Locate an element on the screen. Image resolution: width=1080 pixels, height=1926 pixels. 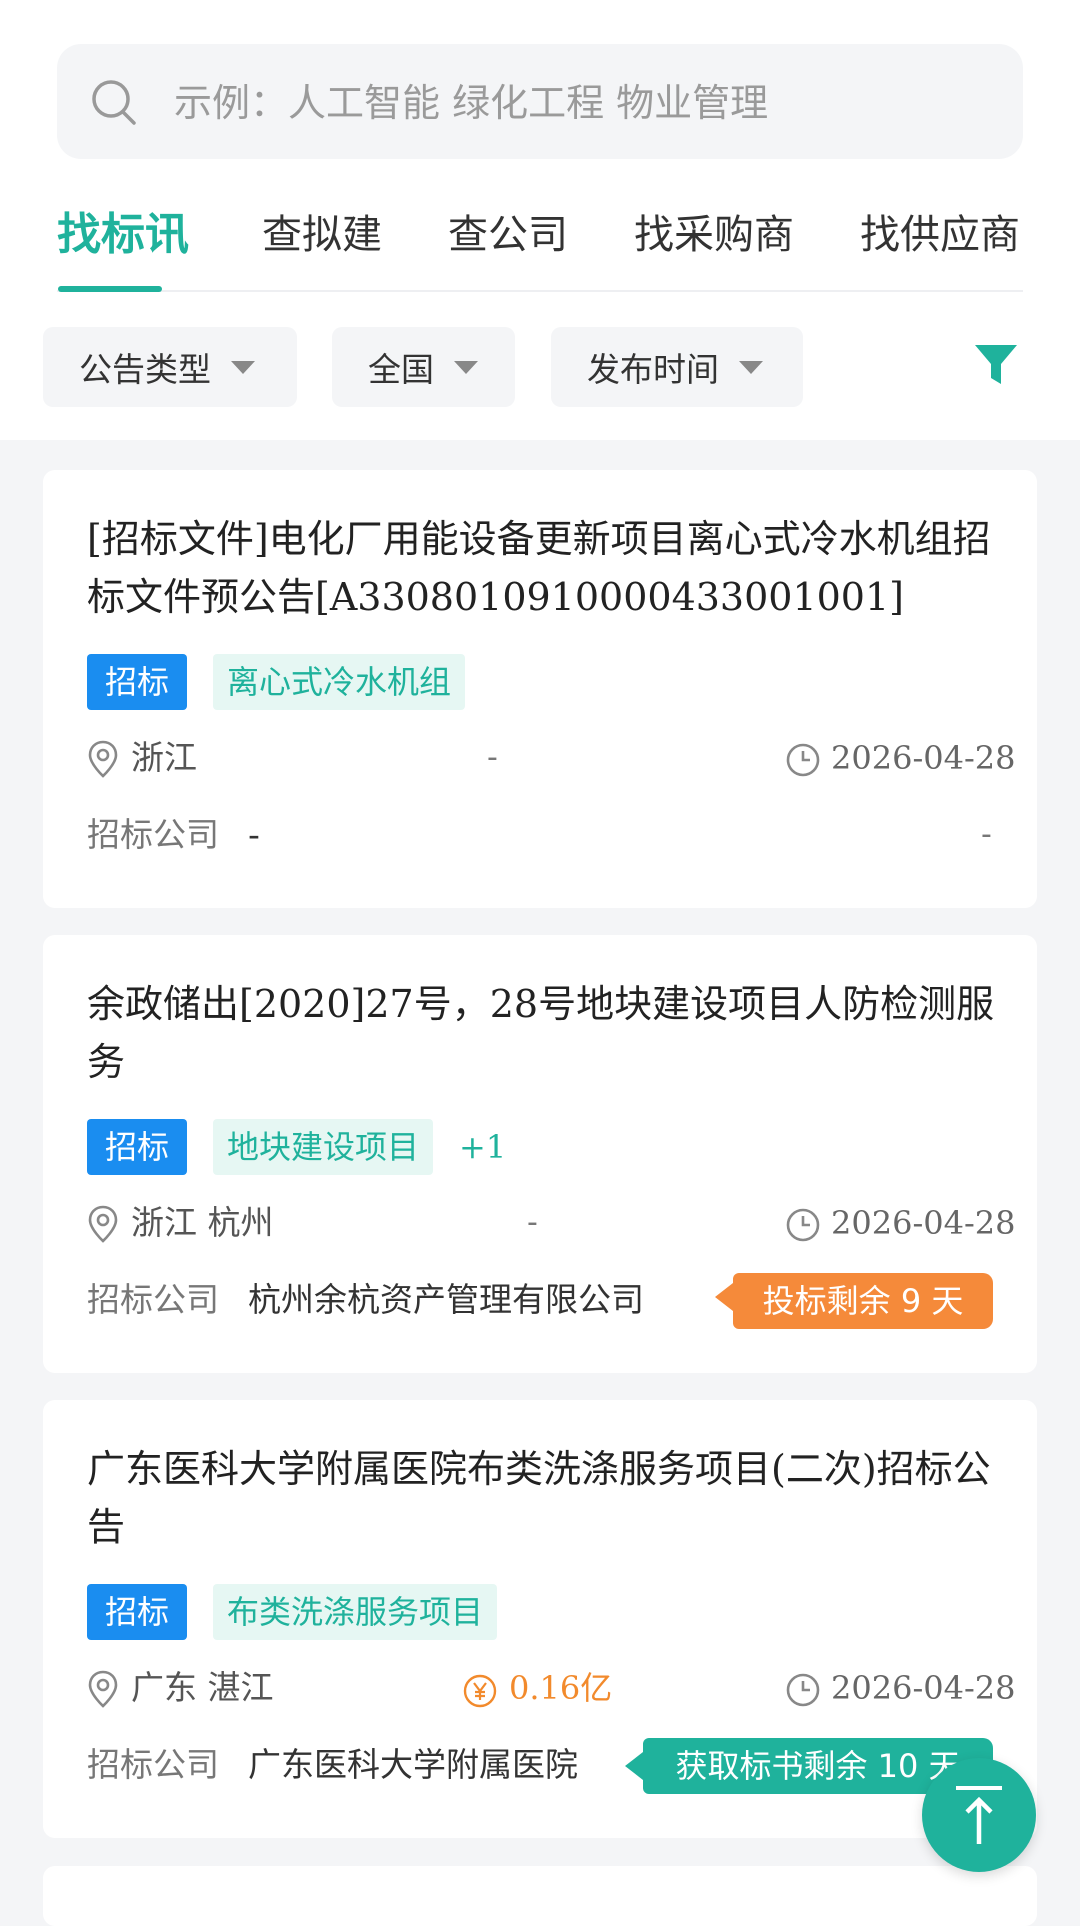
keyword-tag: 地块建设项目 is located at coordinates (323, 1147).